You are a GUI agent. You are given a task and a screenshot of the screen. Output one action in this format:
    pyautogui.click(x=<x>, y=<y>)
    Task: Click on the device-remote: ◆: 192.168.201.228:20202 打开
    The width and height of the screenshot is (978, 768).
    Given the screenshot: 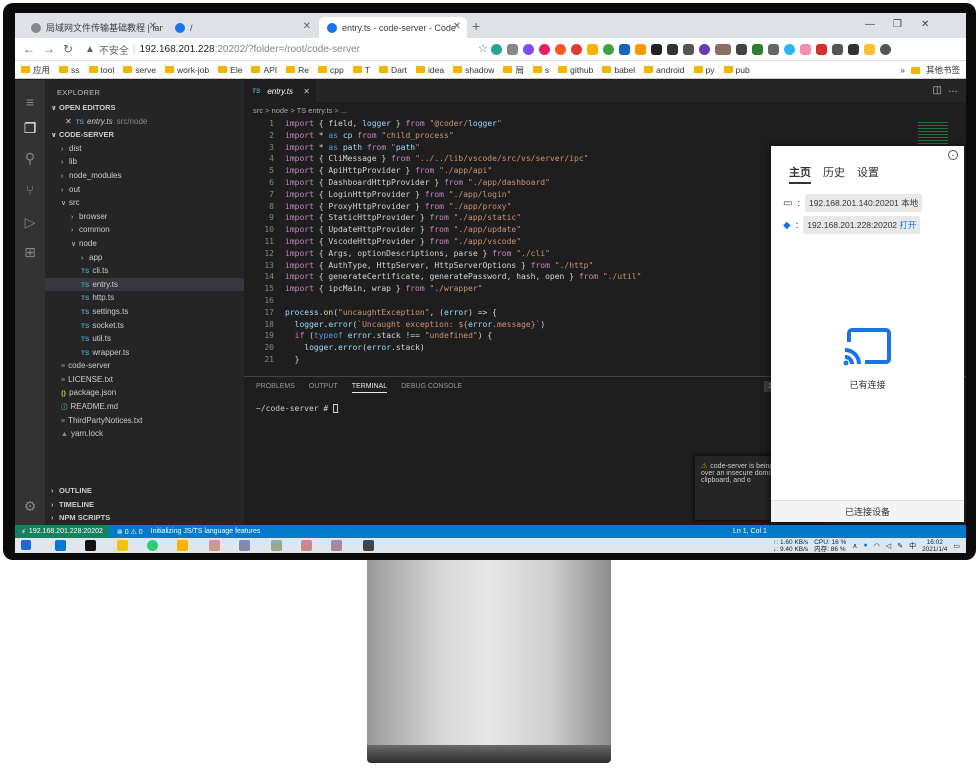 What is the action you would take?
    pyautogui.click(x=852, y=225)
    